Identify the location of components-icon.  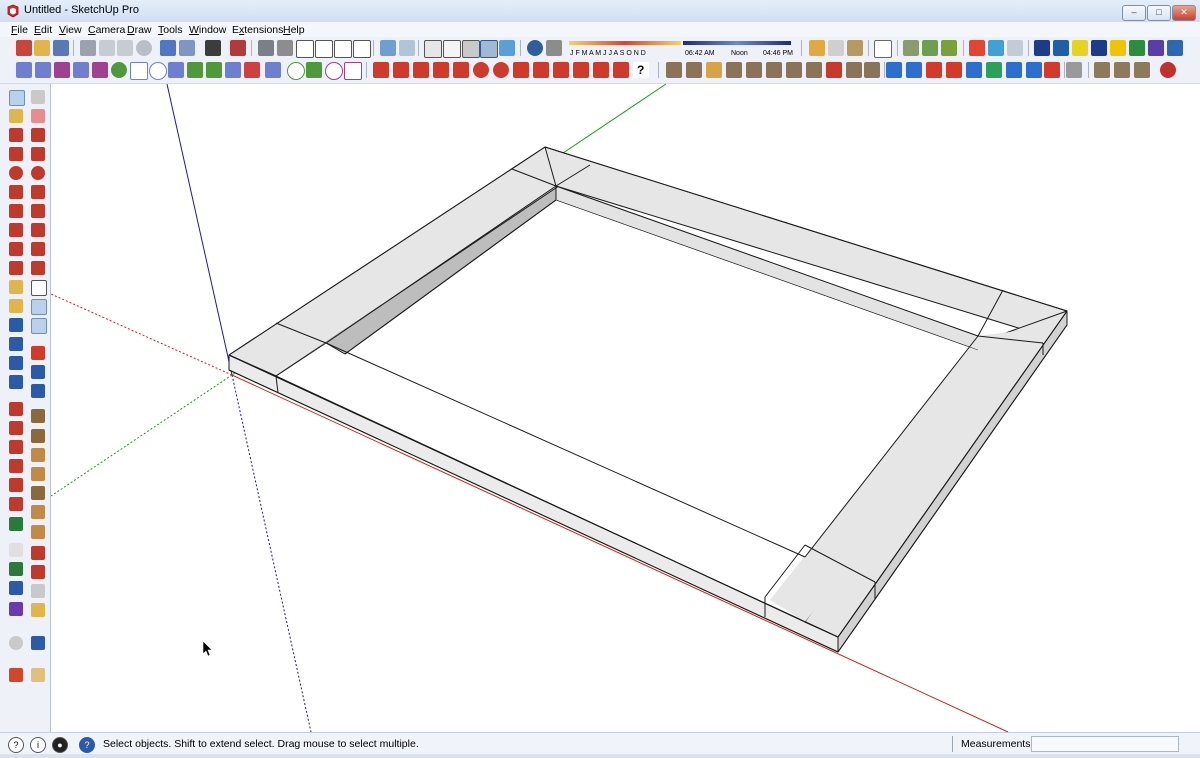
(817, 48).